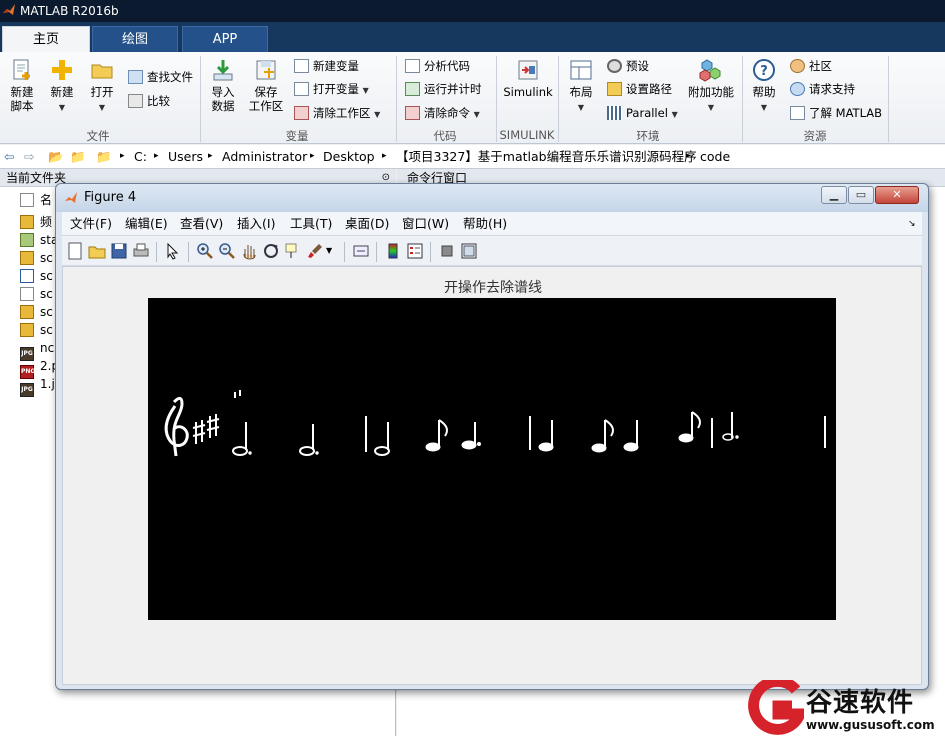  What do you see at coordinates (227, 251) in the screenshot?
I see `zoom-out-icon` at bounding box center [227, 251].